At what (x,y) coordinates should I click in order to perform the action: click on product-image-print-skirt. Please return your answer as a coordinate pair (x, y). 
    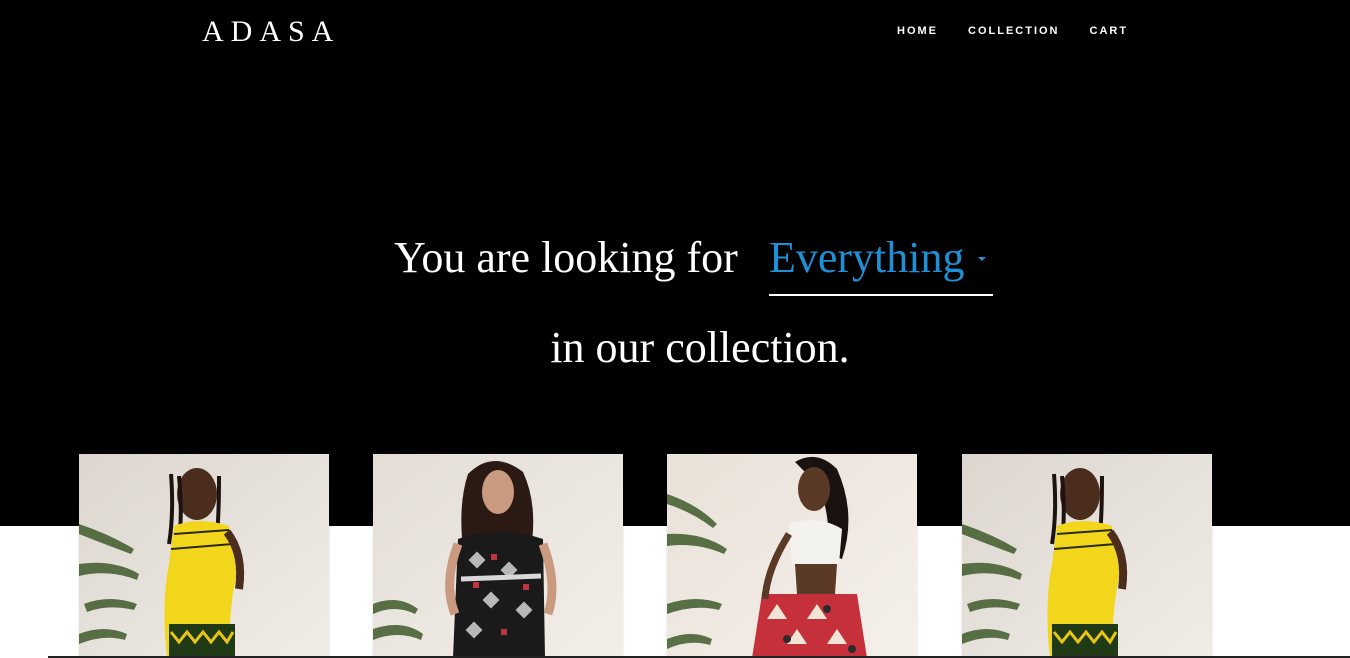
    Looking at the image, I should click on (792, 556).